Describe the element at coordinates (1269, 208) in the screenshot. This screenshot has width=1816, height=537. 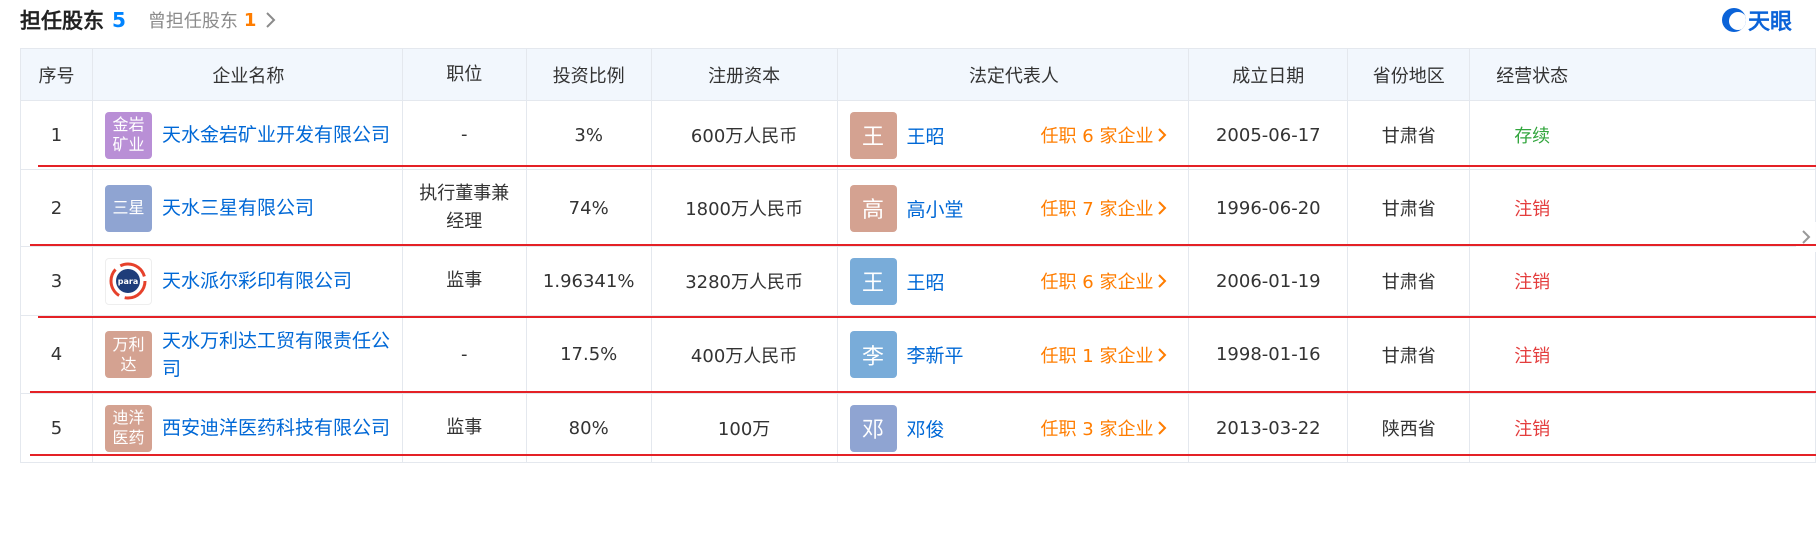
I see `founded-date-cell: 1996-06-20` at that location.